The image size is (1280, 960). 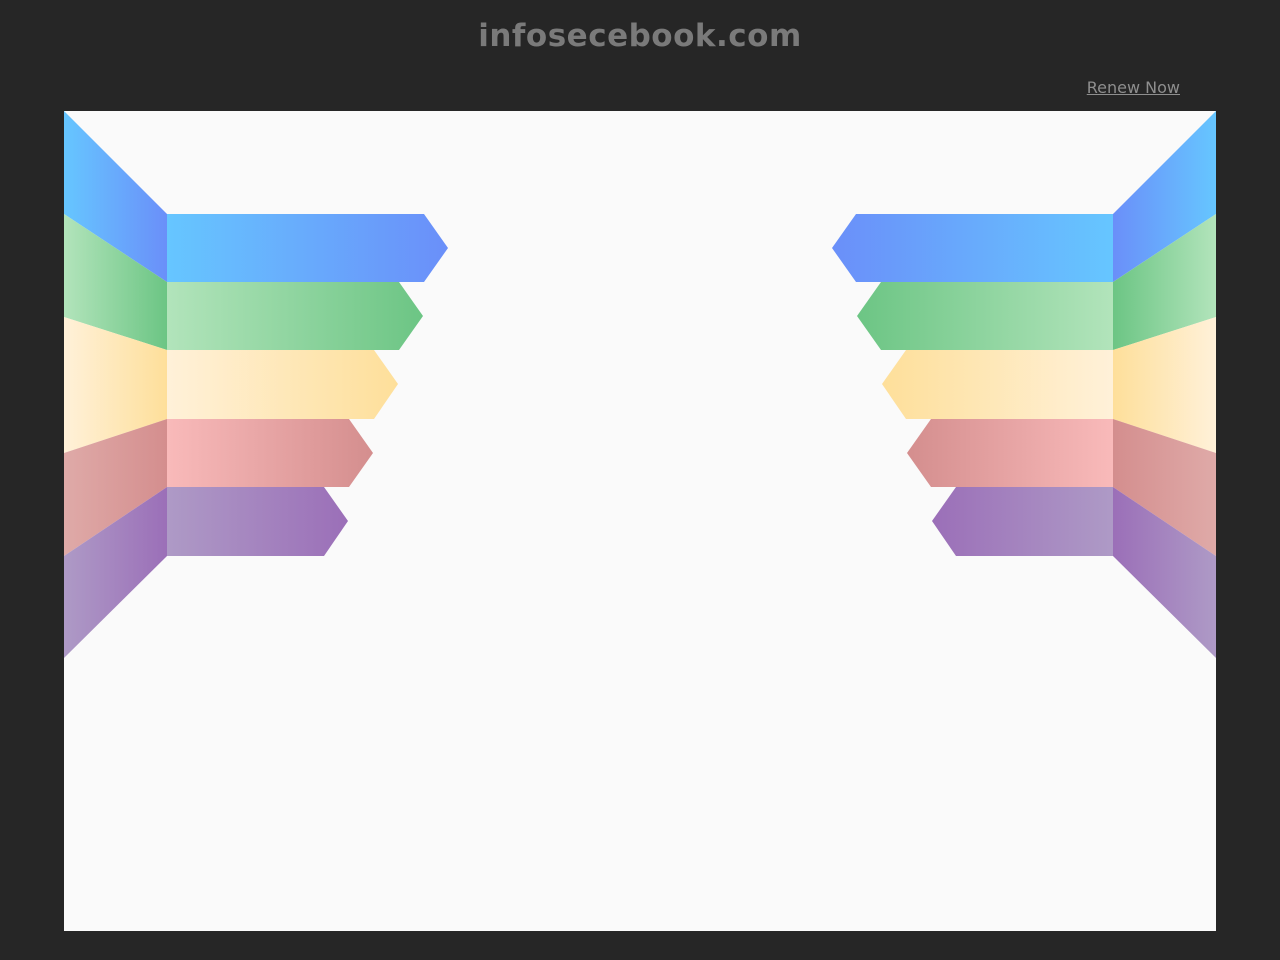 What do you see at coordinates (270, 453) in the screenshot?
I see `left-banner-red` at bounding box center [270, 453].